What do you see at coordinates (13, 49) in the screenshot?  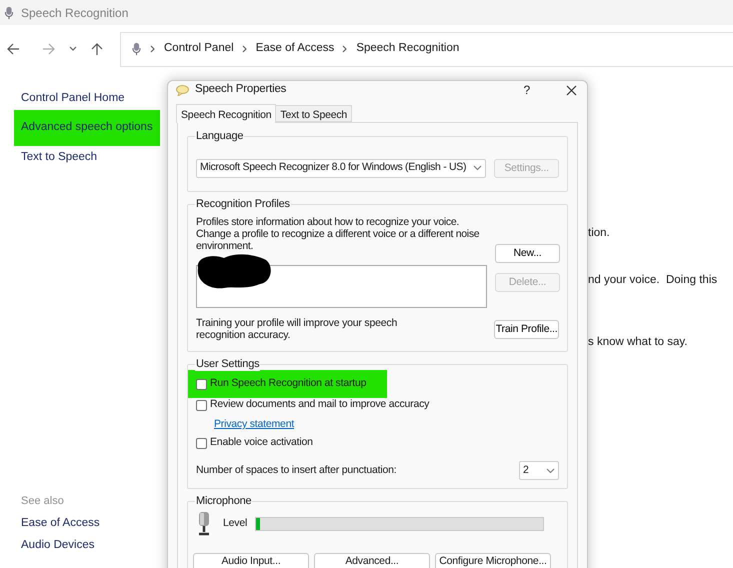 I see `back-icon` at bounding box center [13, 49].